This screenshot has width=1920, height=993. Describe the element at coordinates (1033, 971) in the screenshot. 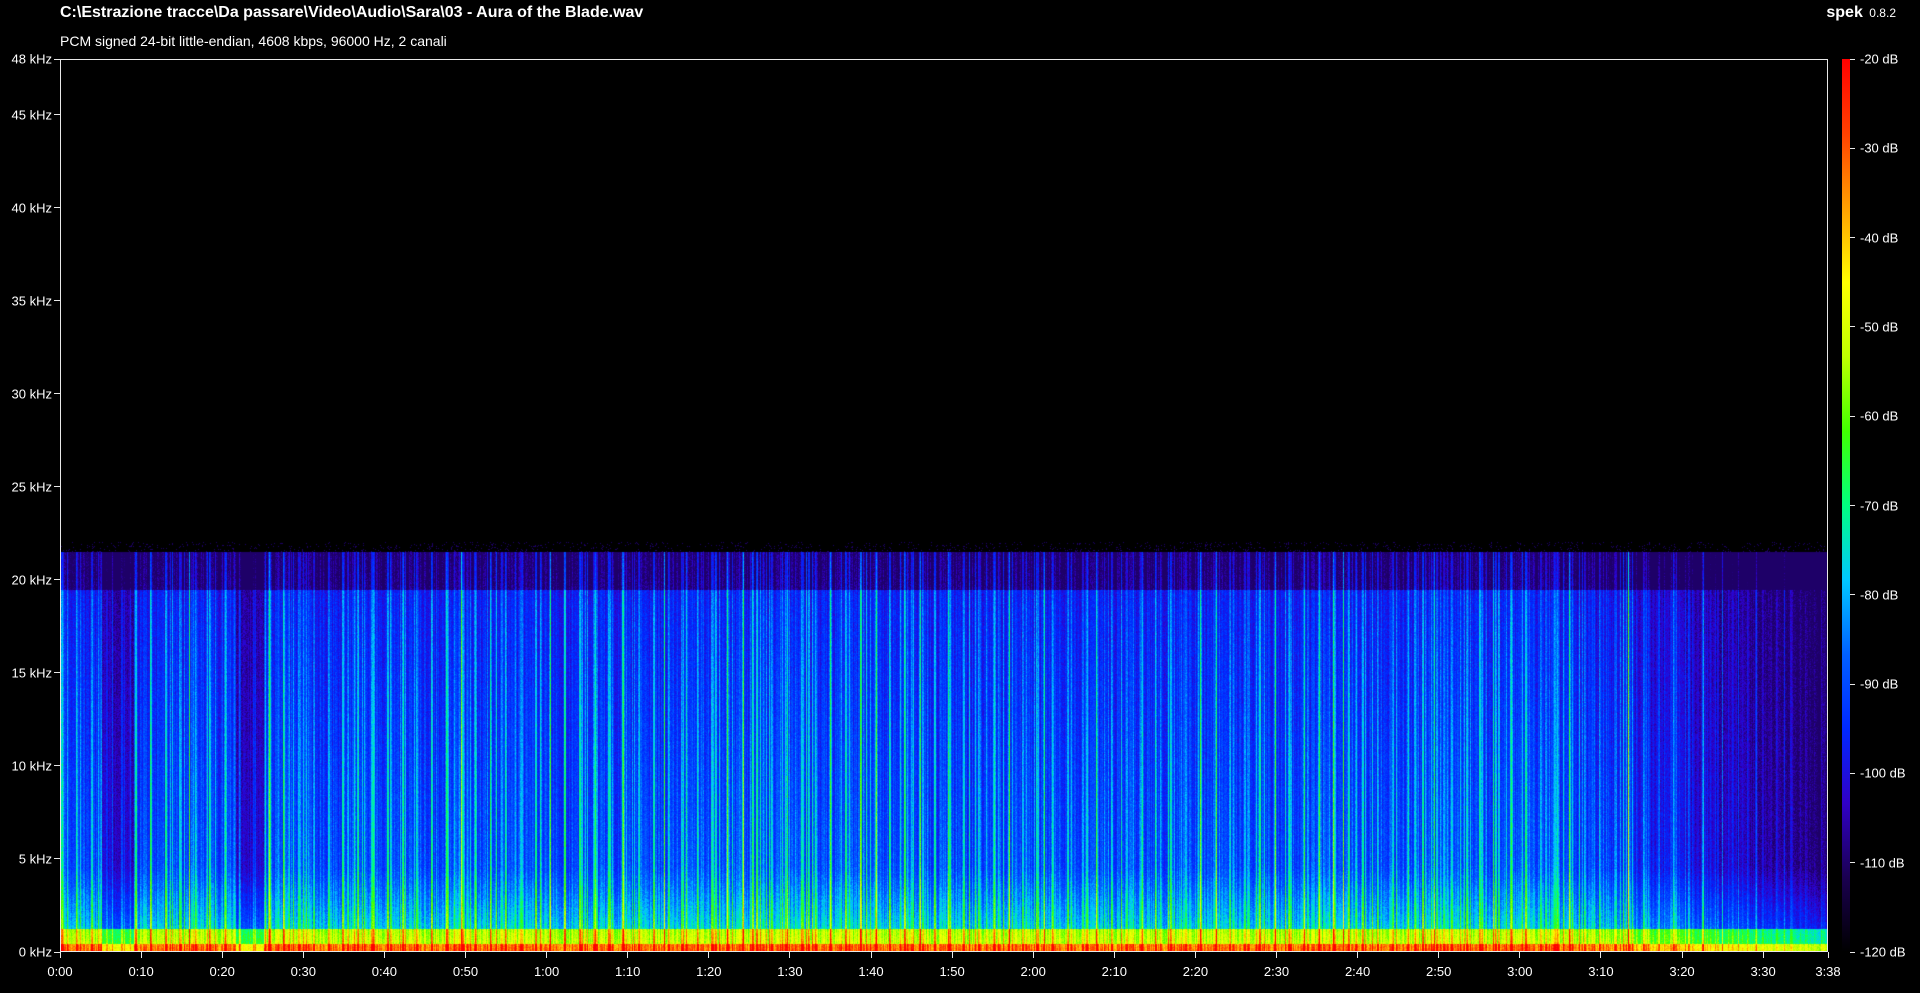

I see `time-tick-2-00: 2:00` at that location.